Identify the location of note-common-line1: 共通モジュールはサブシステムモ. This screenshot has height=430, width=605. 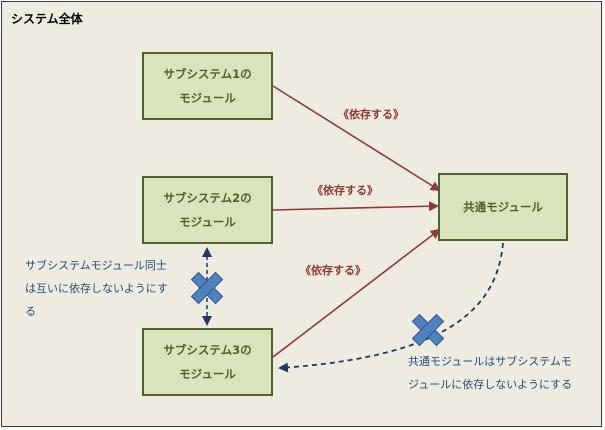
(490, 361).